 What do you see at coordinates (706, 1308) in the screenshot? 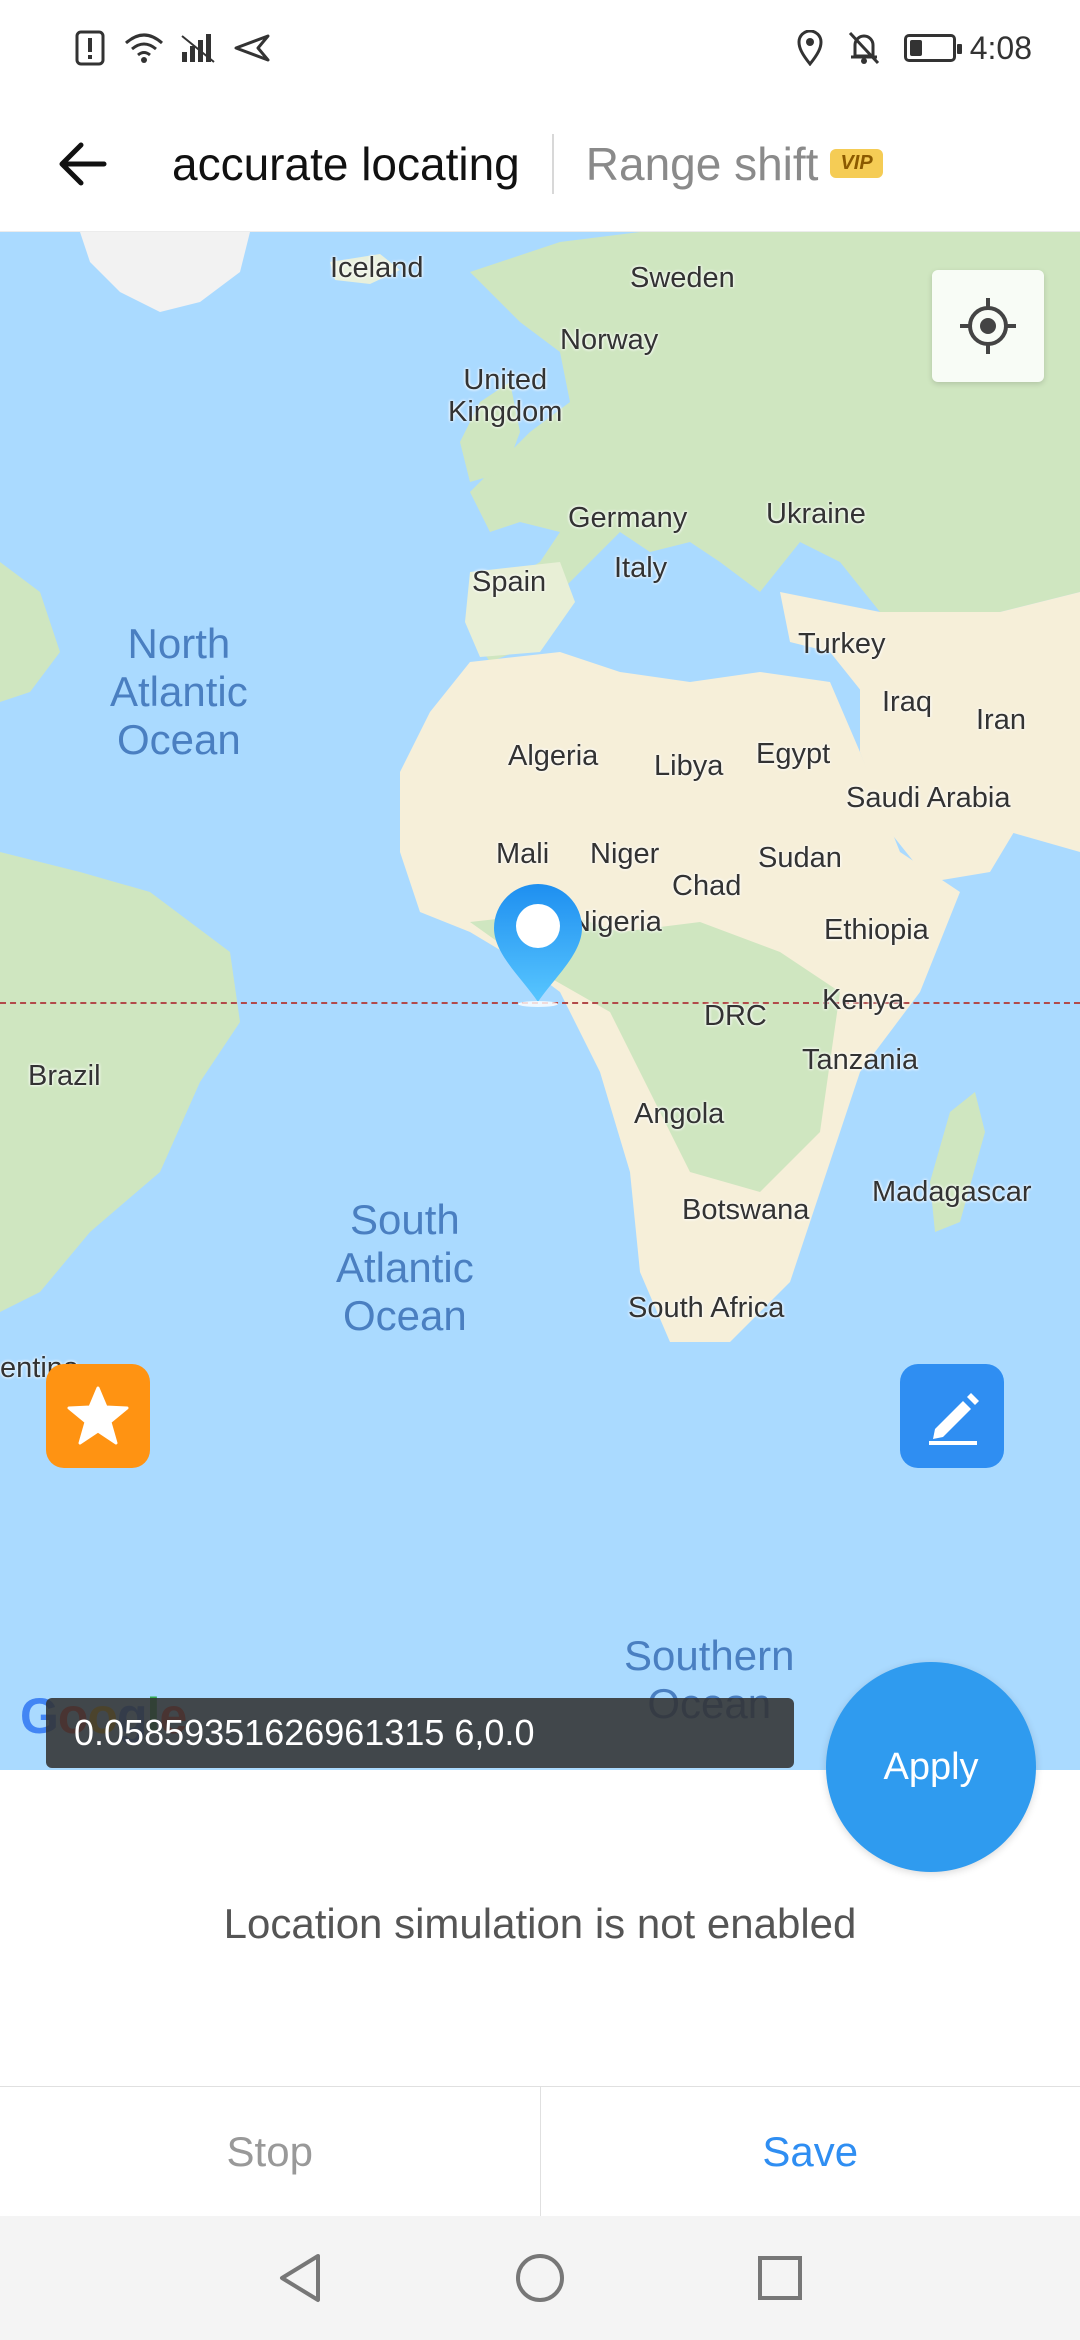
I see `label-south-africa: South Africa` at bounding box center [706, 1308].